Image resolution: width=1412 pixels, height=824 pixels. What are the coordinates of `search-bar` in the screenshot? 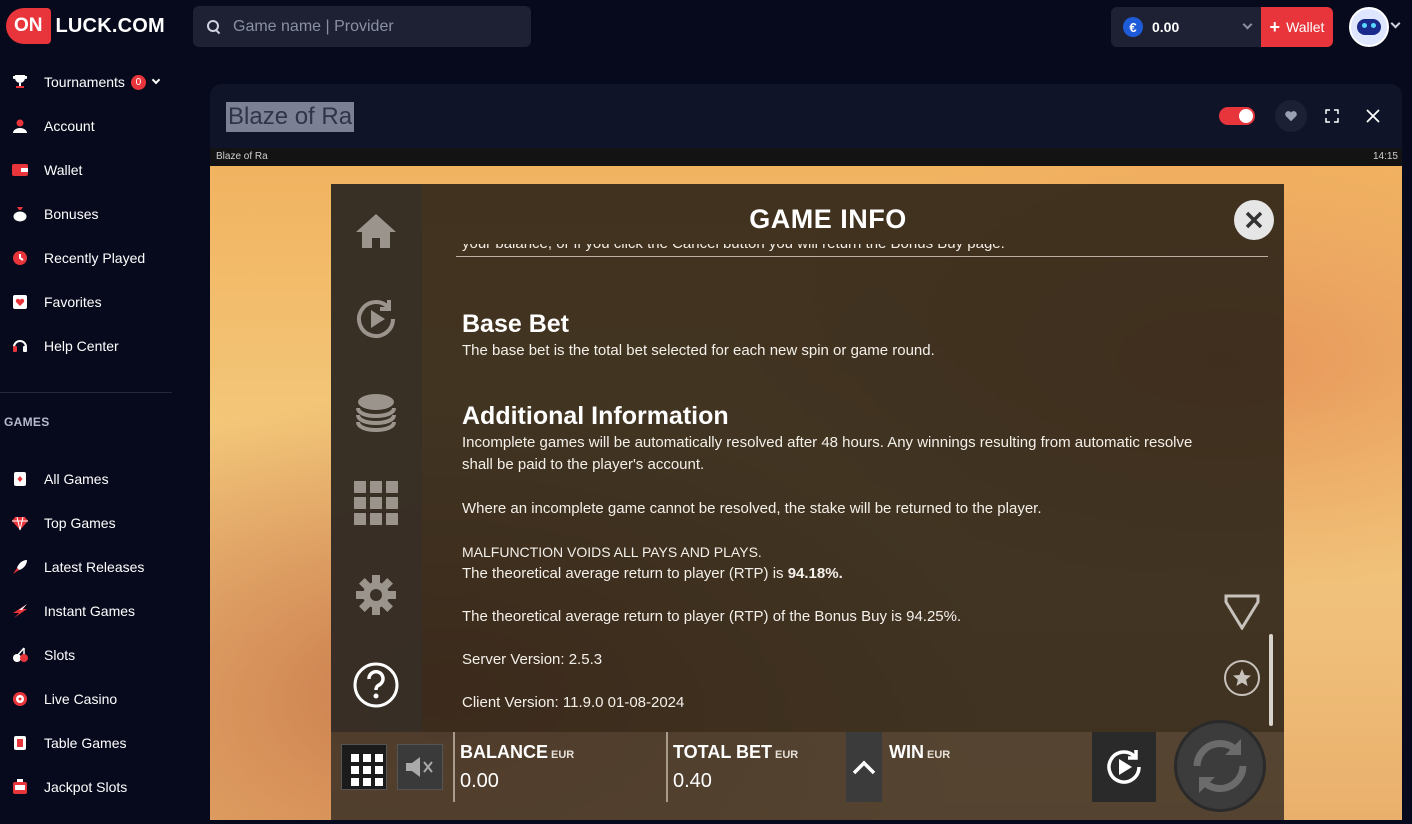 It's located at (362, 26).